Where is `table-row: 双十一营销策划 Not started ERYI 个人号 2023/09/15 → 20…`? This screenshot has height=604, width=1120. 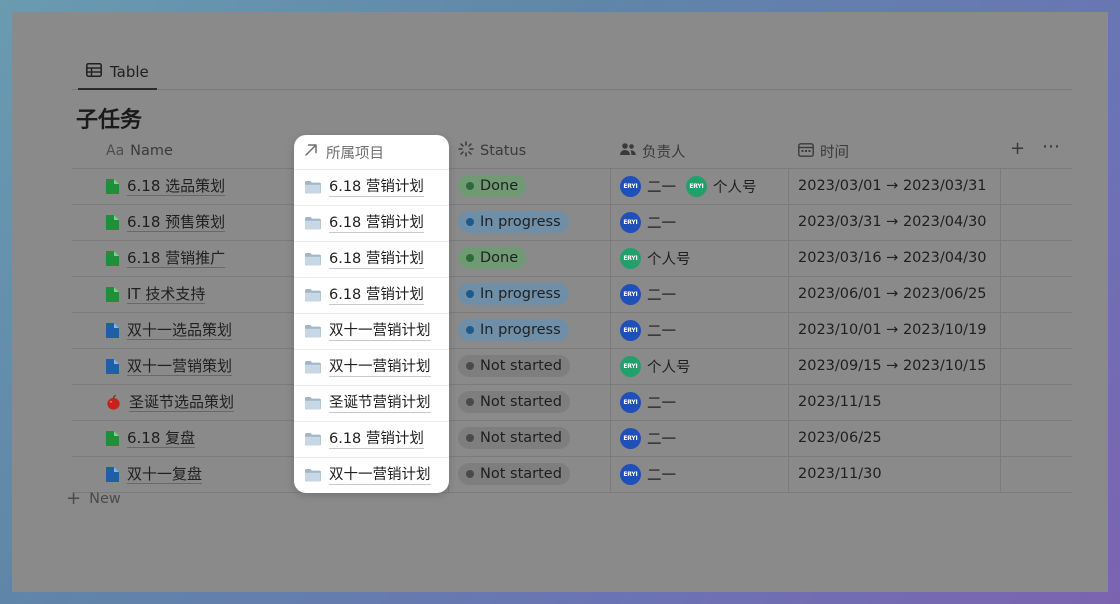
table-row: 双十一营销策划 Not started ERYI 个人号 2023/09/15 → 20… is located at coordinates (572, 366).